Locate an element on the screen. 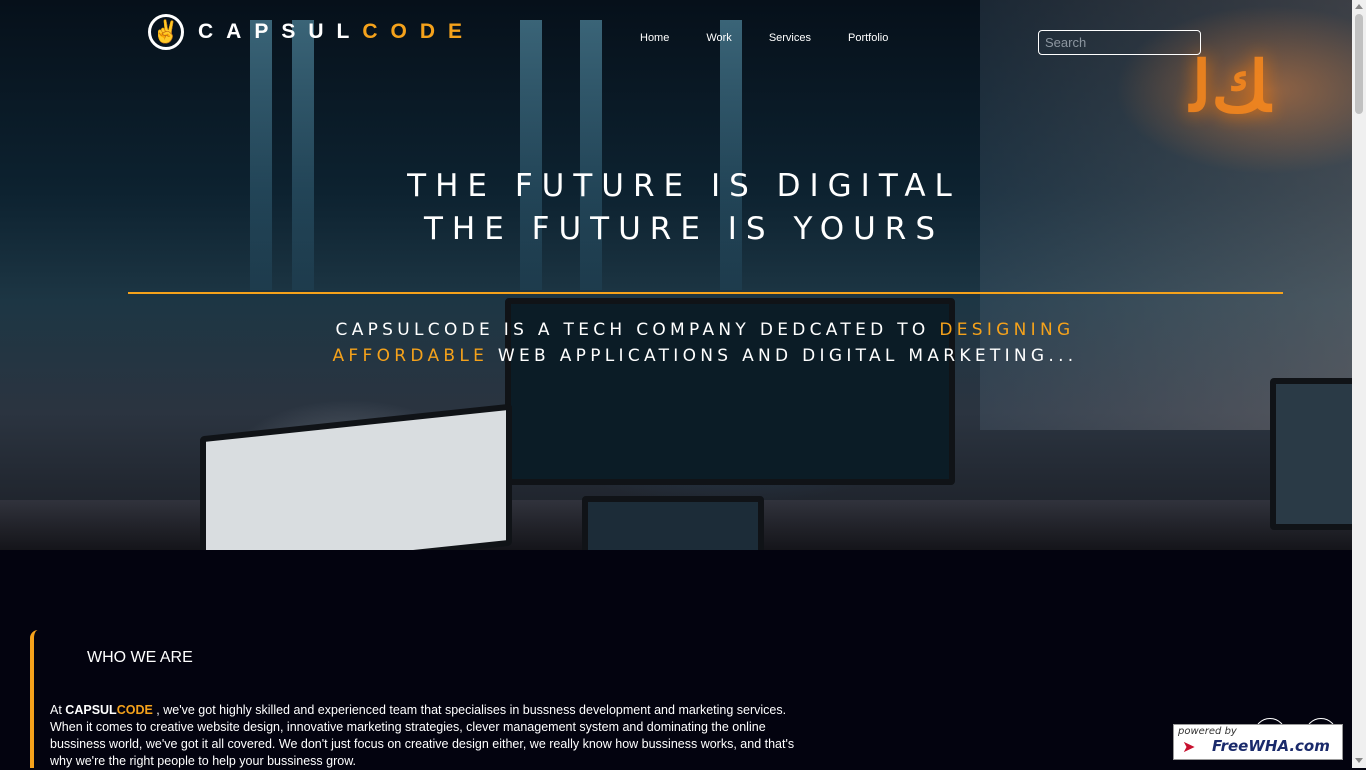 Image resolution: width=1366 pixels, height=770 pixels. body-brand-part2: CODE is located at coordinates (134, 710).